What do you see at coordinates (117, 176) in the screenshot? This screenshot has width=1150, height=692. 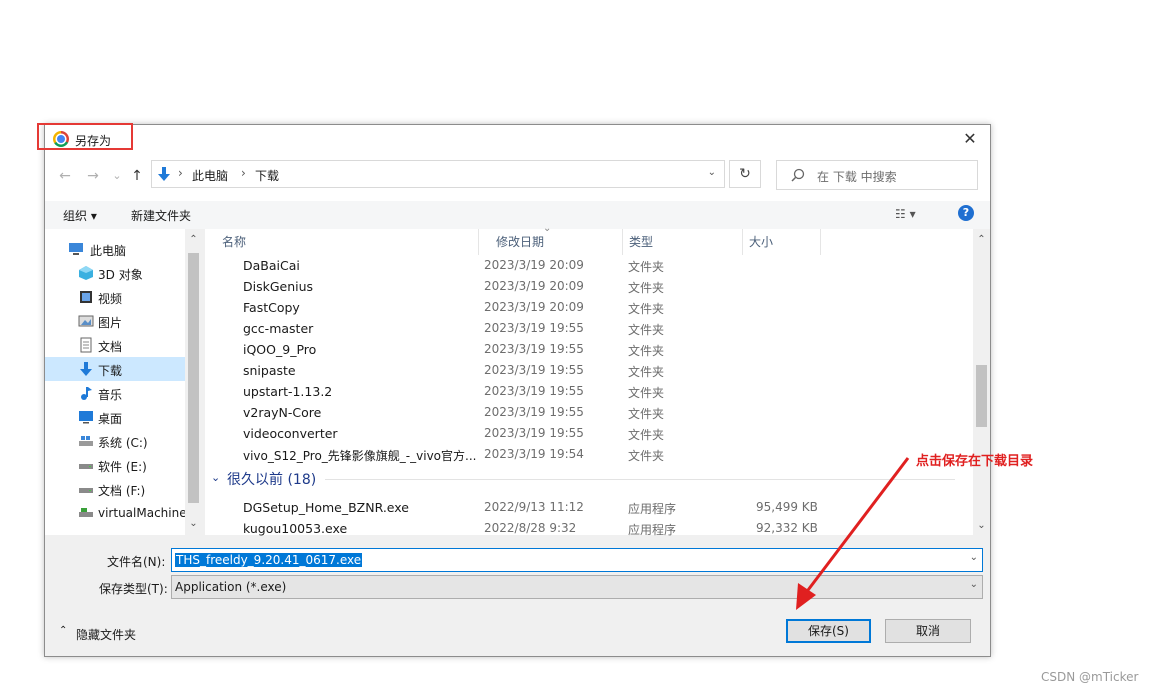 I see `recent-locations-button: ⌄` at bounding box center [117, 176].